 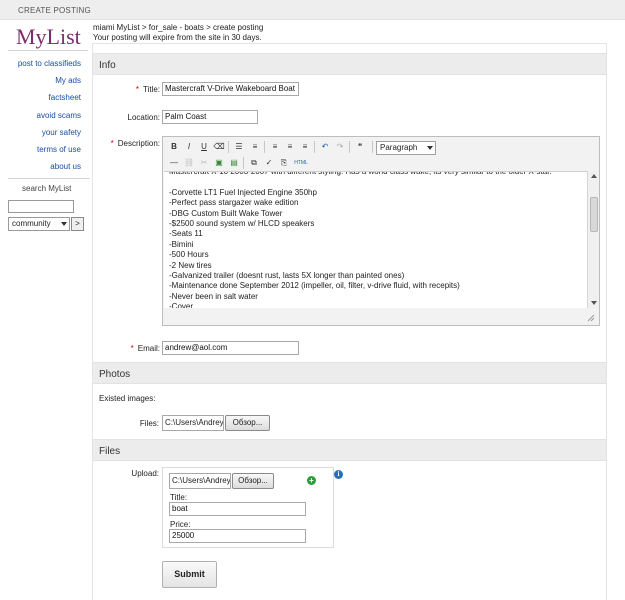 I want to click on top-bar: CREATE POSTING, so click(x=312, y=10).